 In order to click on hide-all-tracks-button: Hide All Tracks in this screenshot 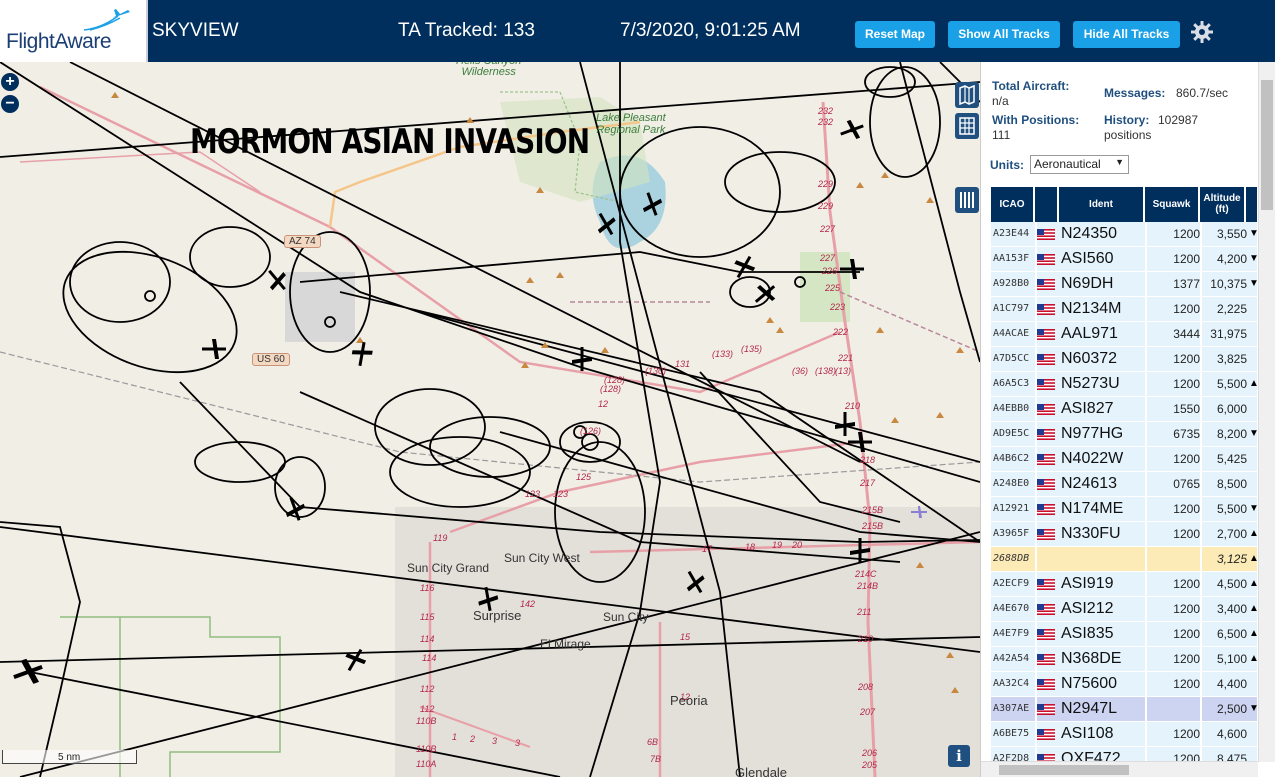, I will do `click(1126, 34)`.